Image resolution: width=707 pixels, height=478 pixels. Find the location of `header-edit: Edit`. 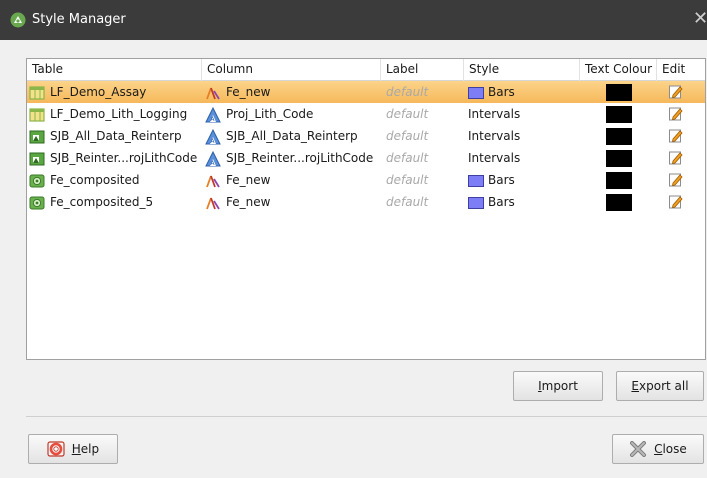

header-edit: Edit is located at coordinates (681, 70).